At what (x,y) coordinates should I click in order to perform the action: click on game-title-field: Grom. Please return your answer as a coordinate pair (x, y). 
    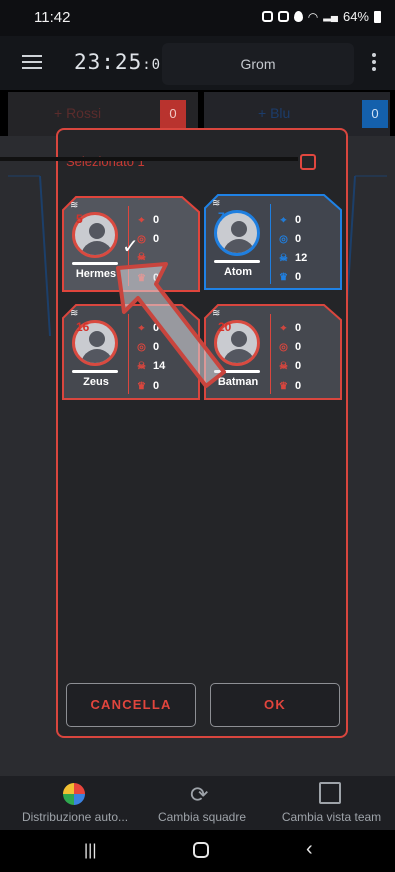
    Looking at the image, I should click on (258, 64).